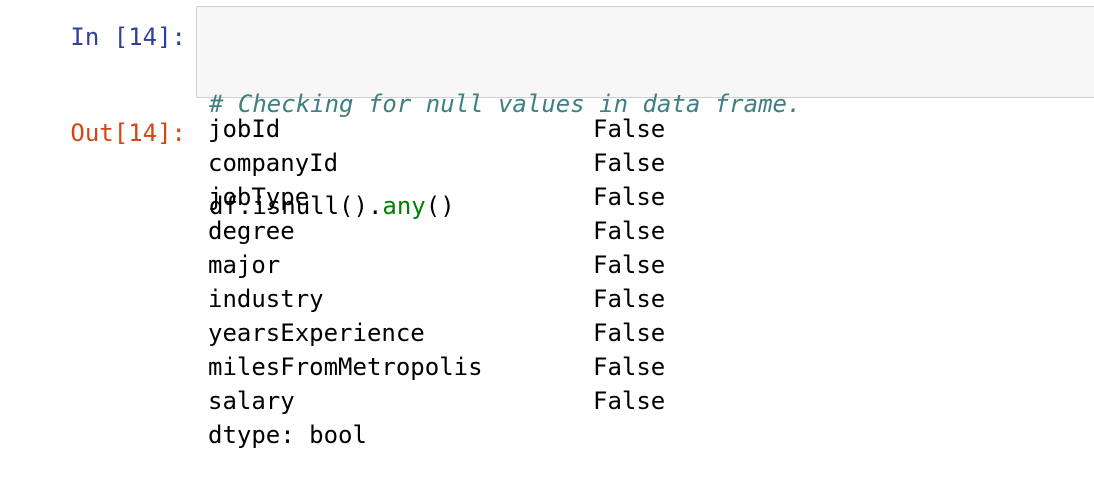  Describe the element at coordinates (259, 197) in the screenshot. I see `column-name: jobType` at that location.